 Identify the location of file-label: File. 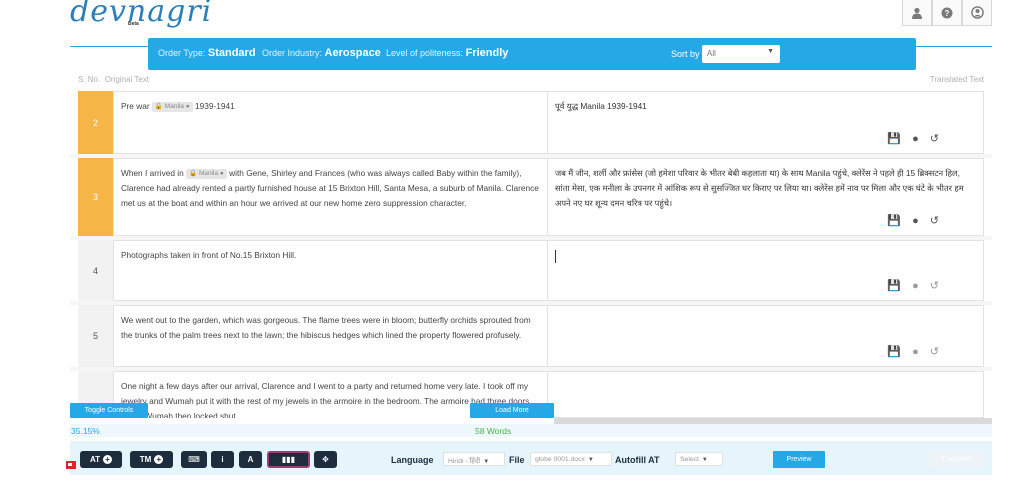
(517, 460).